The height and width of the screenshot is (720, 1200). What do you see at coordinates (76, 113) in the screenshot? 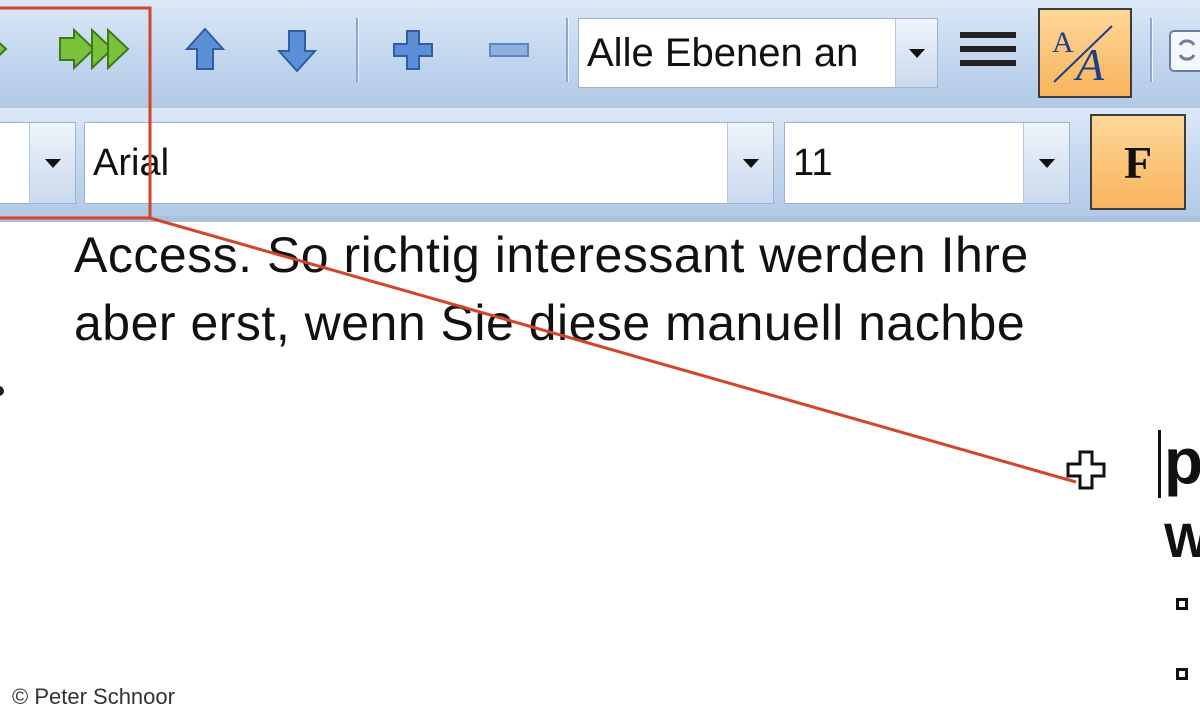
I see `callout-highlight-box` at bounding box center [76, 113].